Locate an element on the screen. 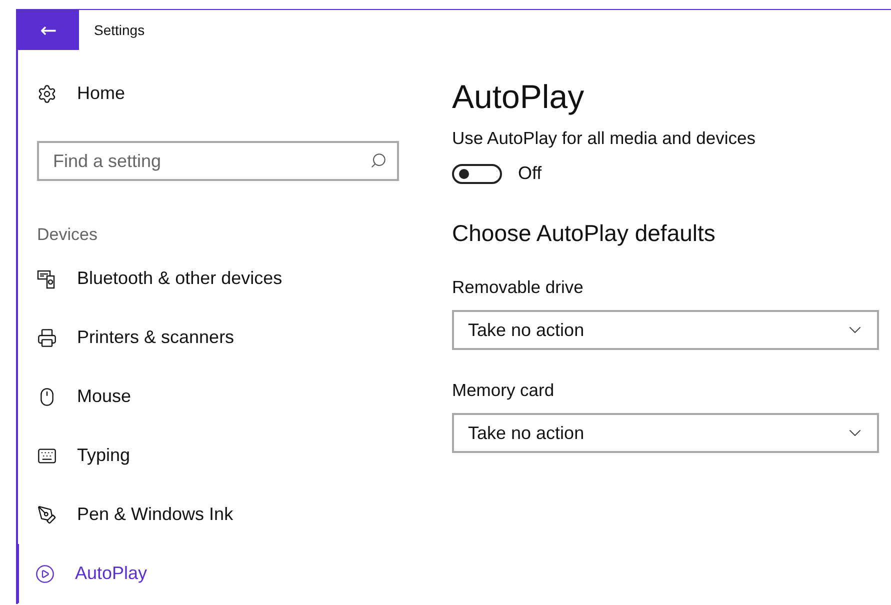 This screenshot has width=891, height=605. nav-item: Pen & Windows Ink is located at coordinates (224, 514).